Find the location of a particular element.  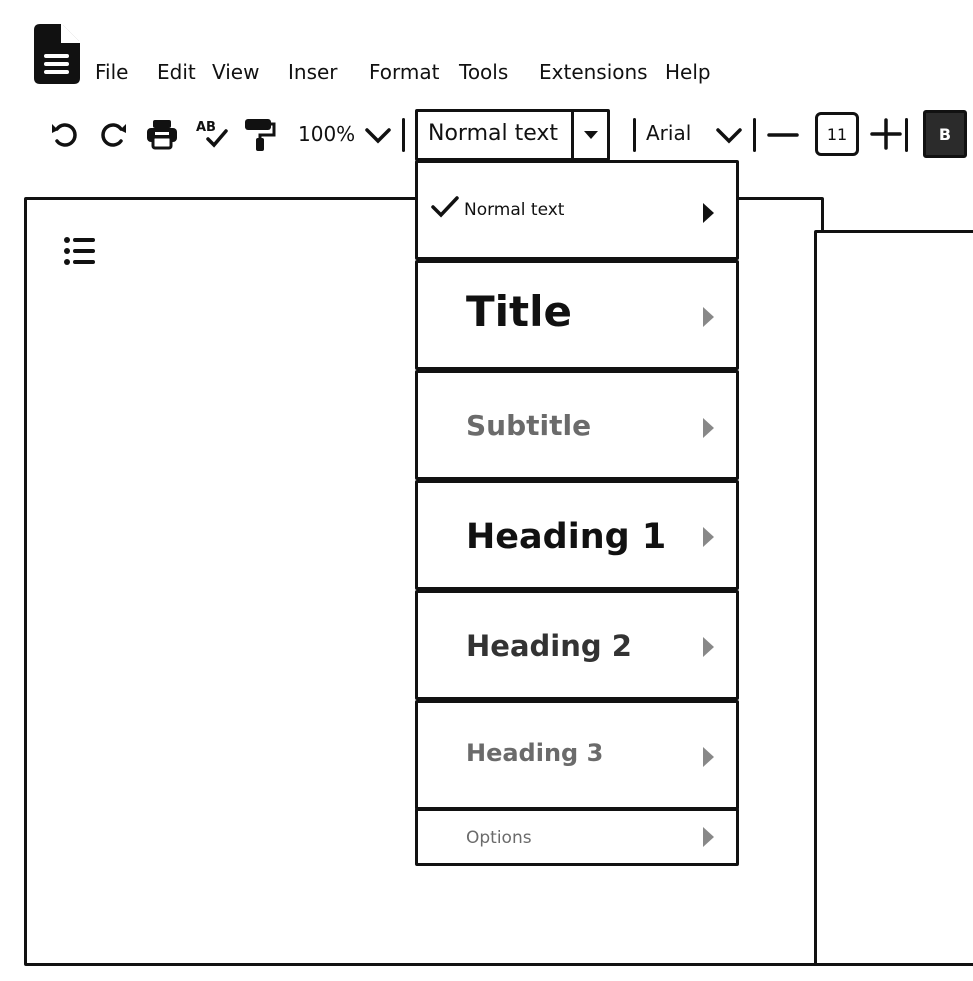

style-option-subtitle: Subtitle is located at coordinates (577, 425).